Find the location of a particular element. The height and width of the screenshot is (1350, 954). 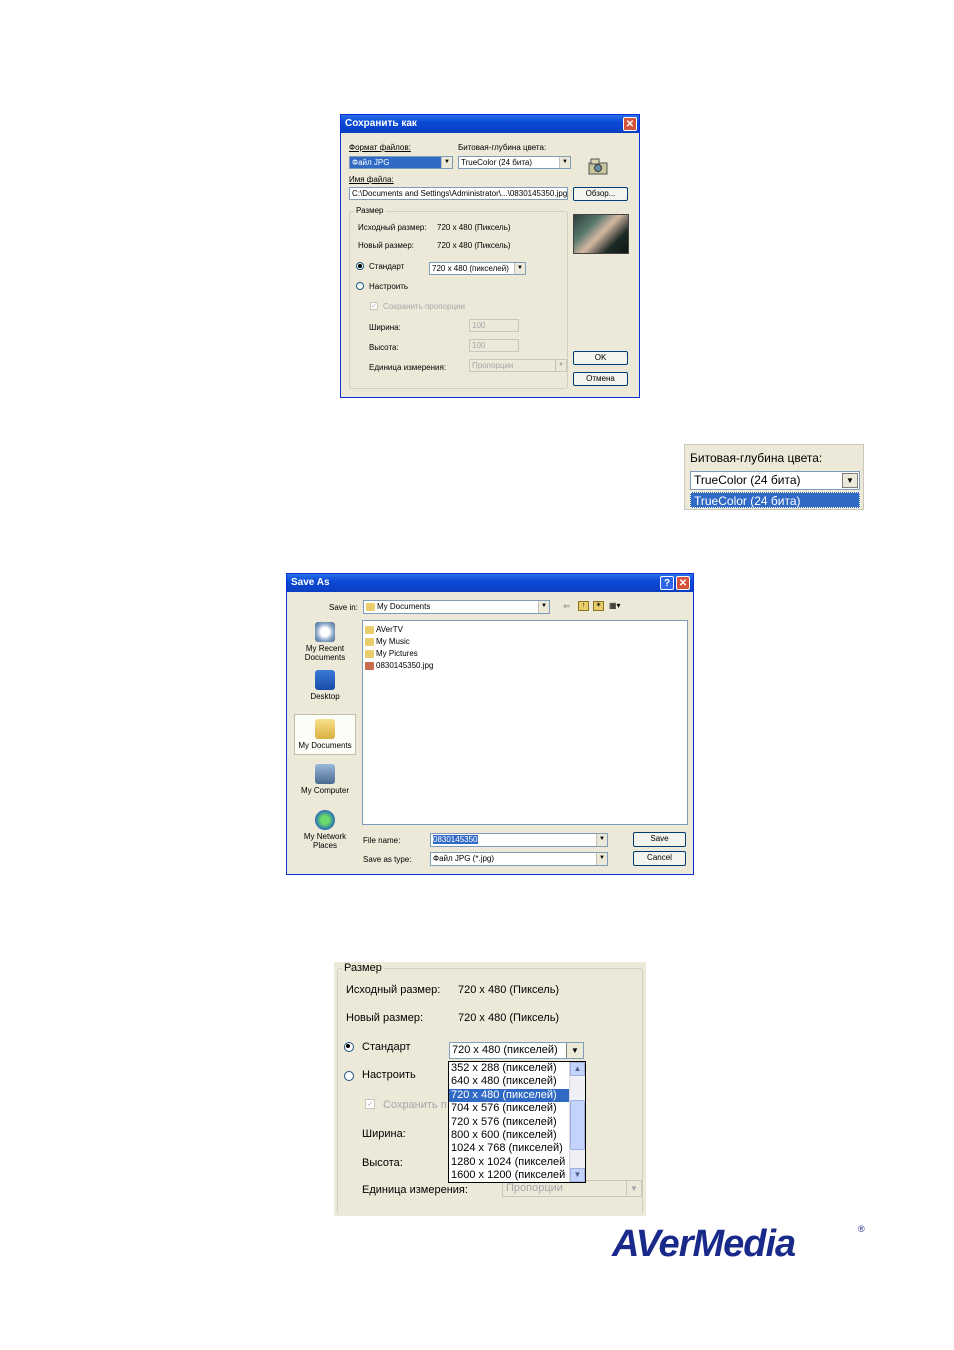

view-menu-icon: ▦▾ is located at coordinates (616, 606).